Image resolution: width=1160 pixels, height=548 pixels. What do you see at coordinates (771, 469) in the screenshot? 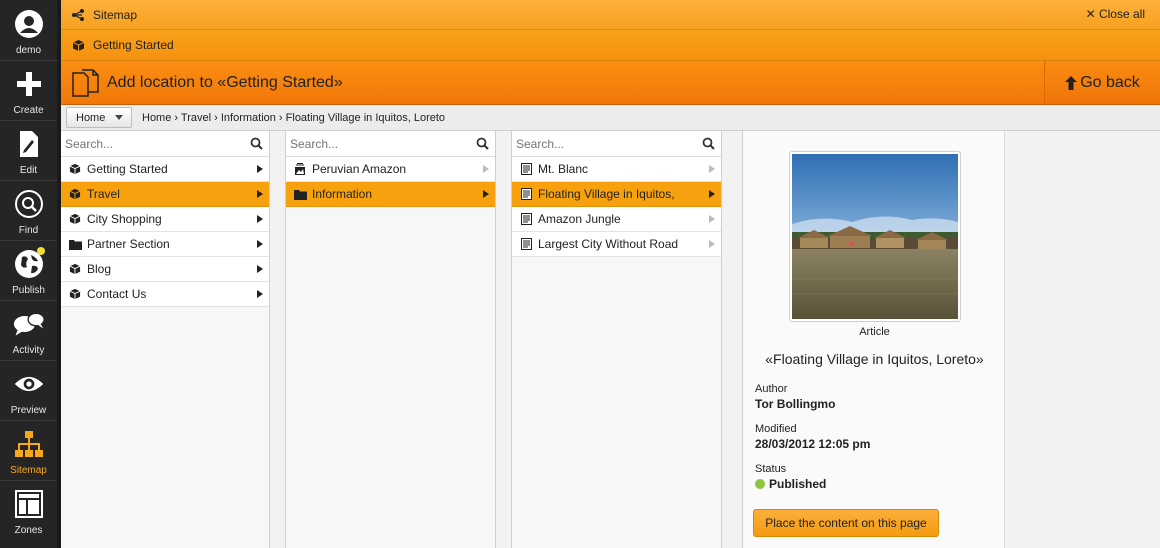
I see `status-label: Status` at bounding box center [771, 469].